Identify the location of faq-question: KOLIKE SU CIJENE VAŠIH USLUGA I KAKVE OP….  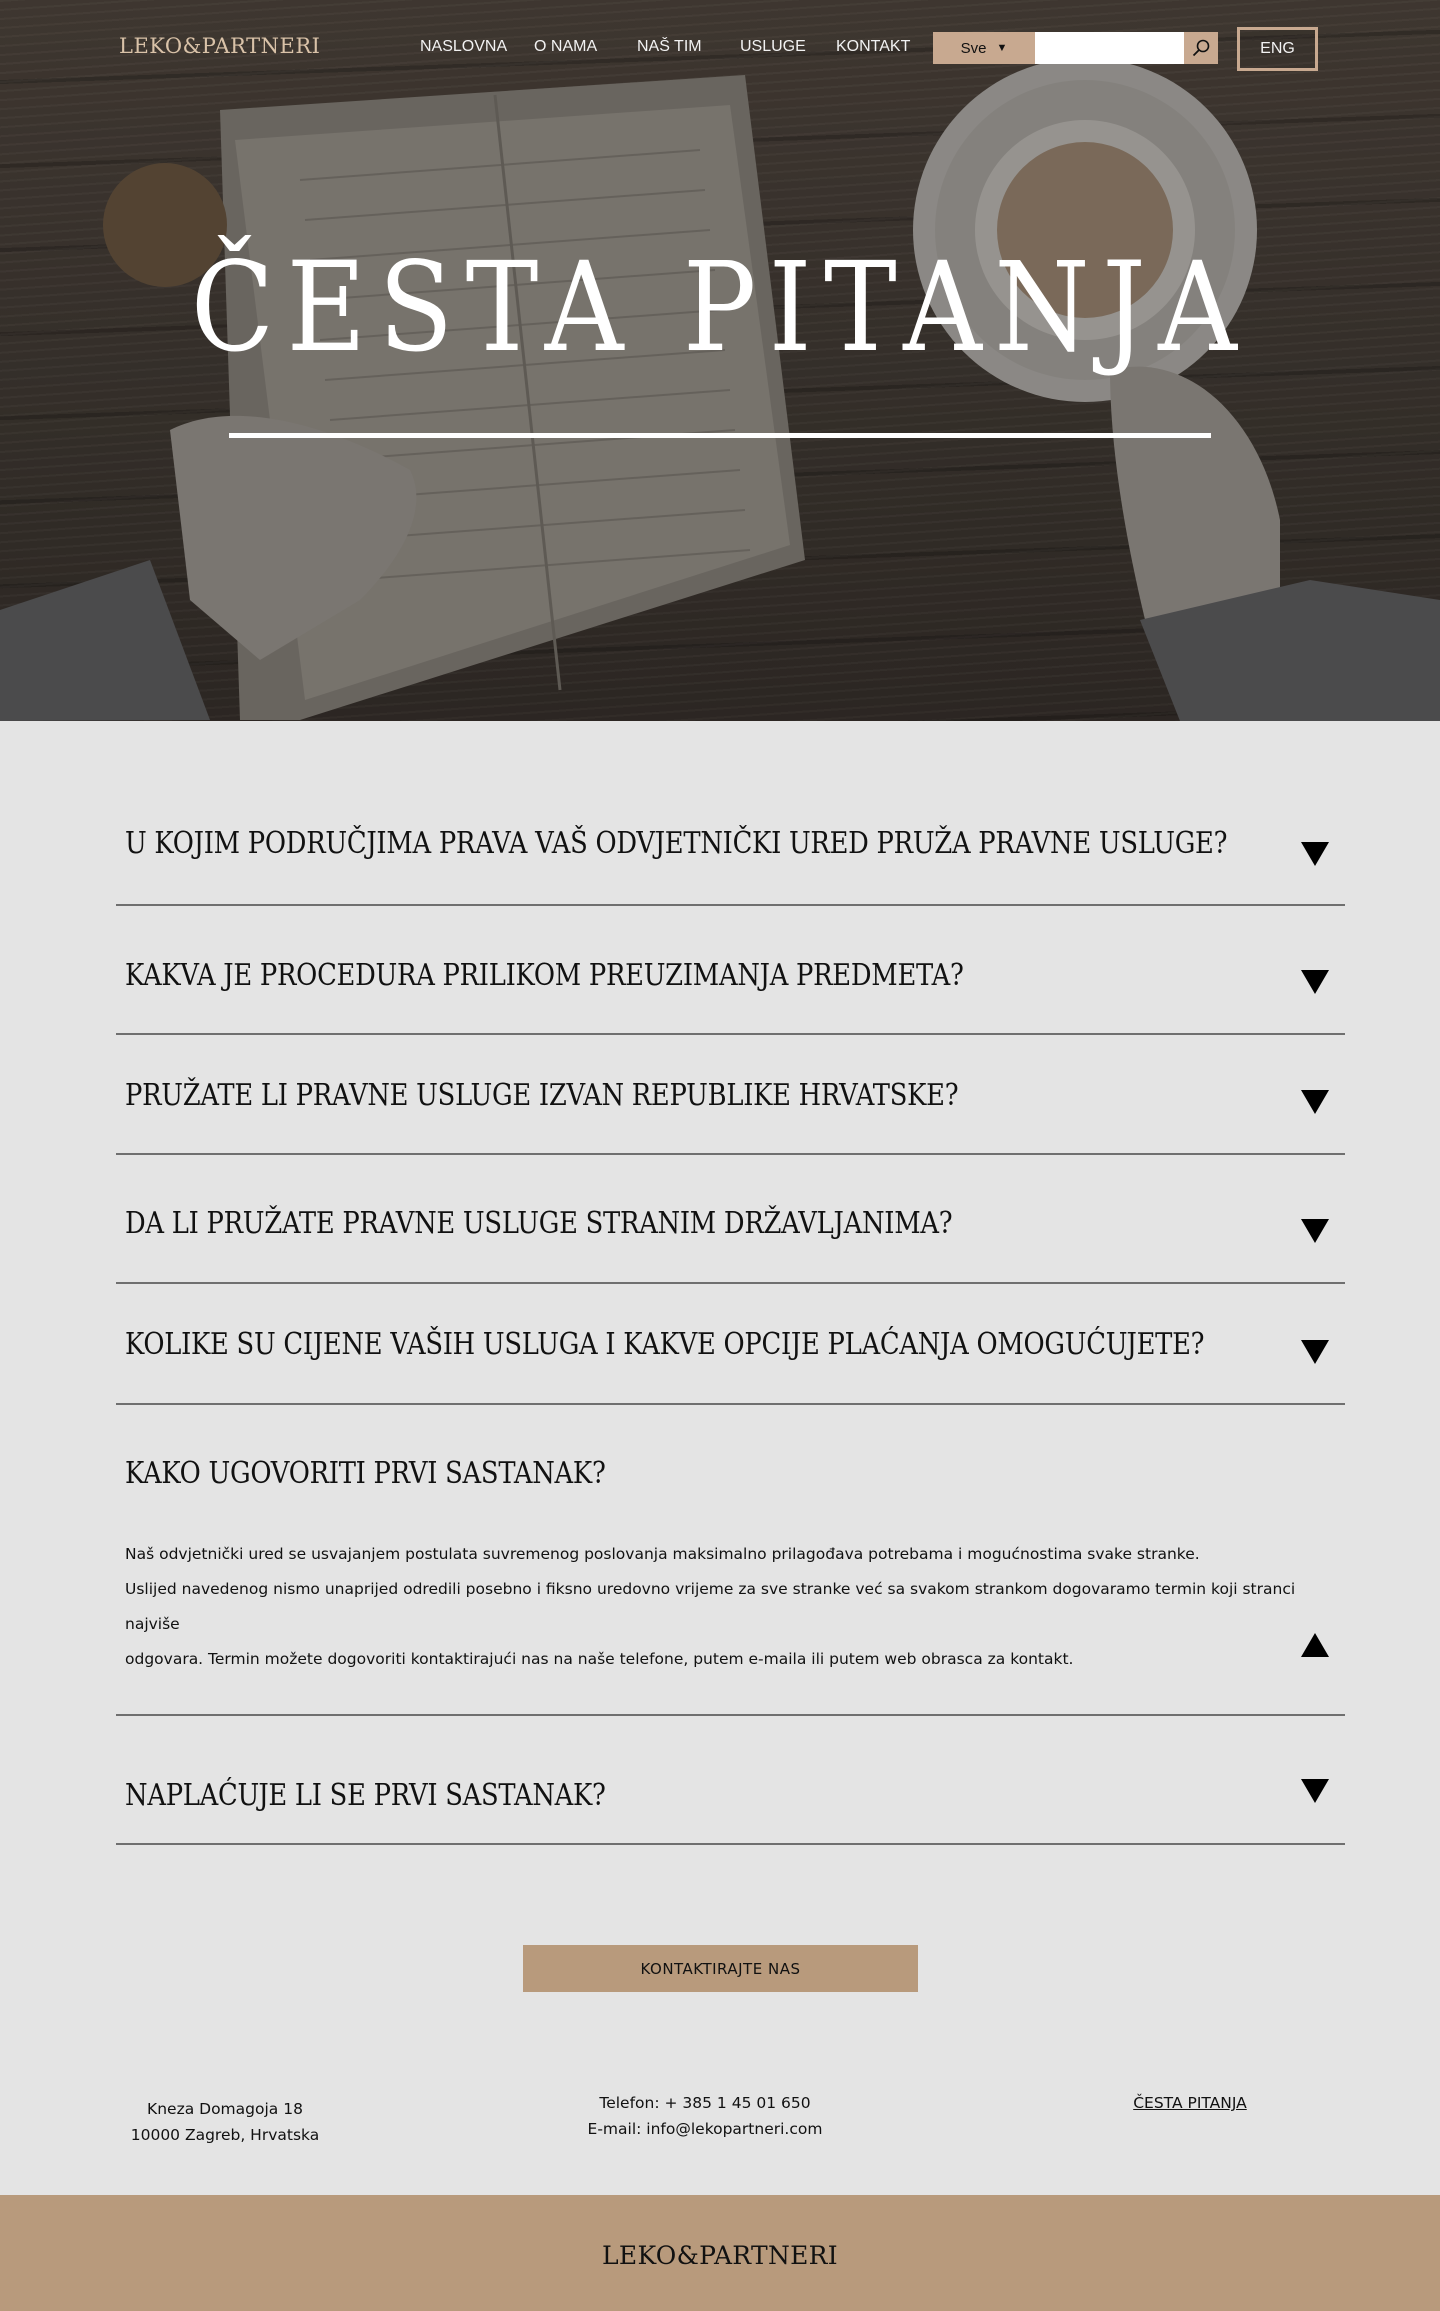
(665, 1344).